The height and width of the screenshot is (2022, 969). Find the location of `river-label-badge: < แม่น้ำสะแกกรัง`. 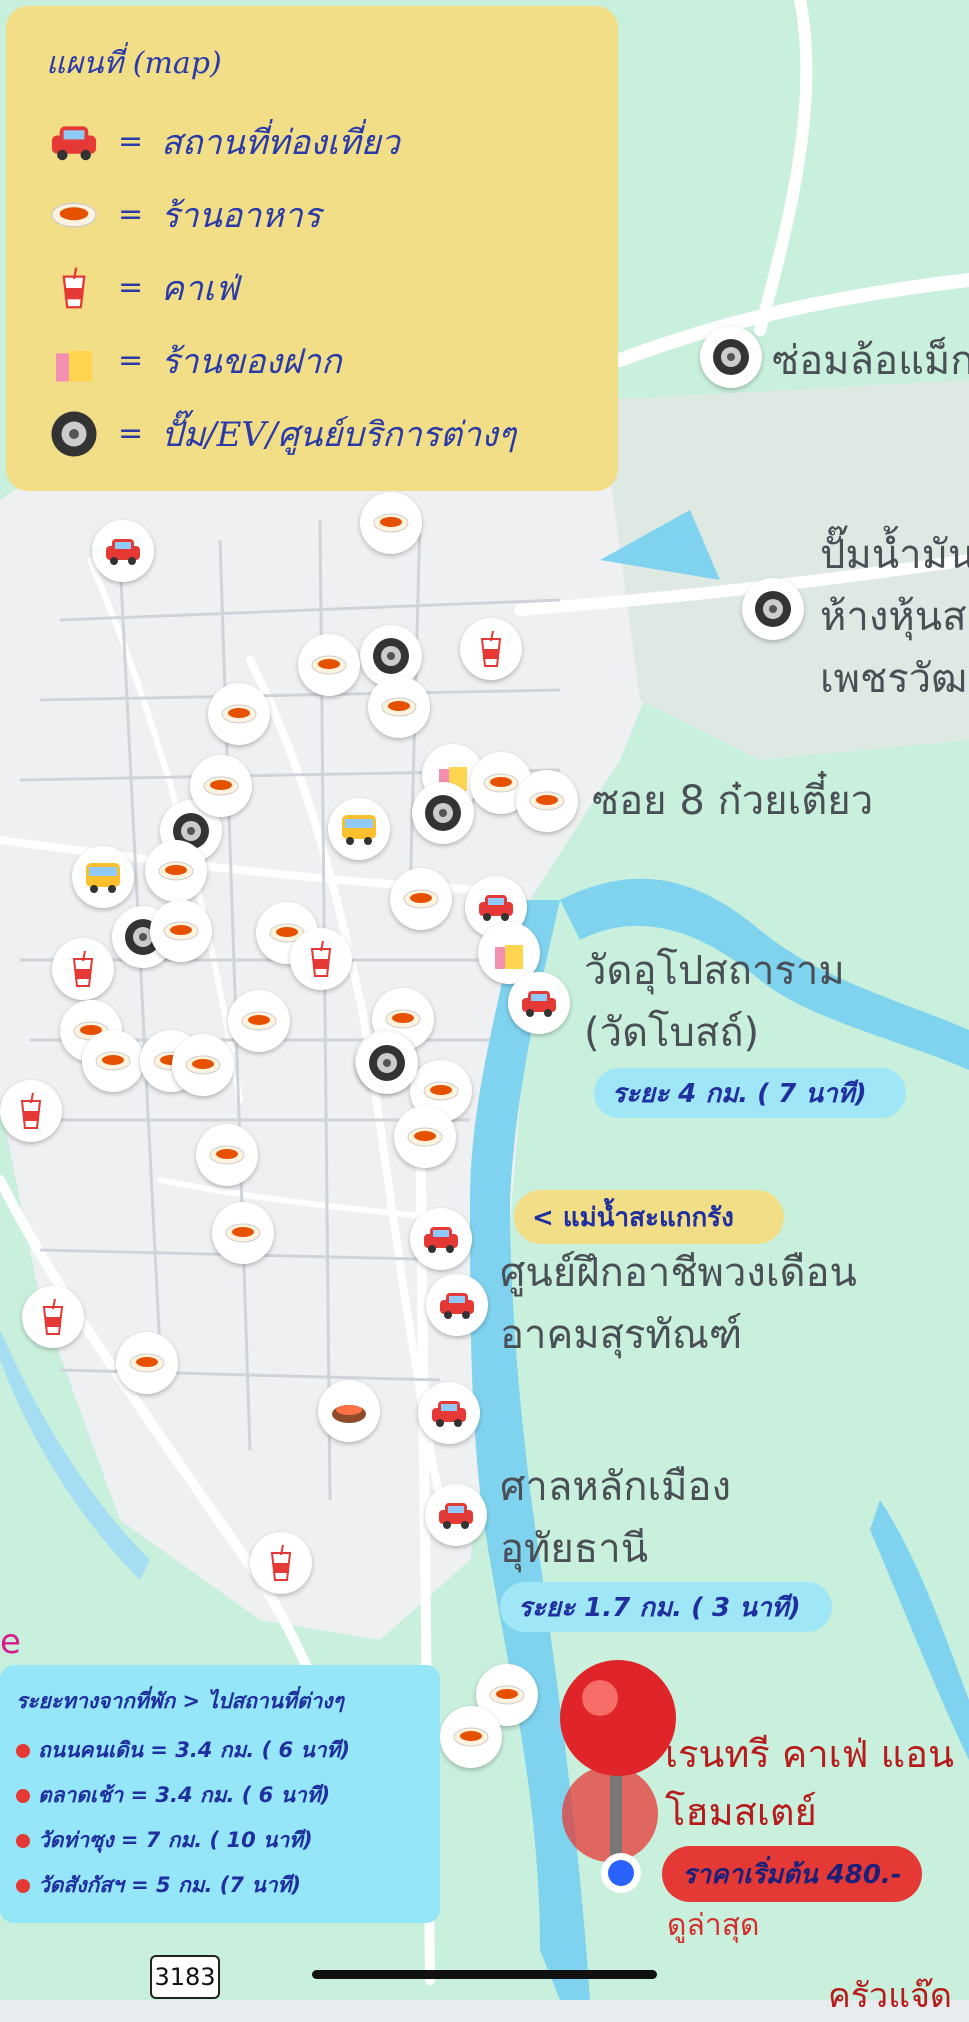

river-label-badge: < แม่น้ำสะแกกรัง is located at coordinates (649, 1217).